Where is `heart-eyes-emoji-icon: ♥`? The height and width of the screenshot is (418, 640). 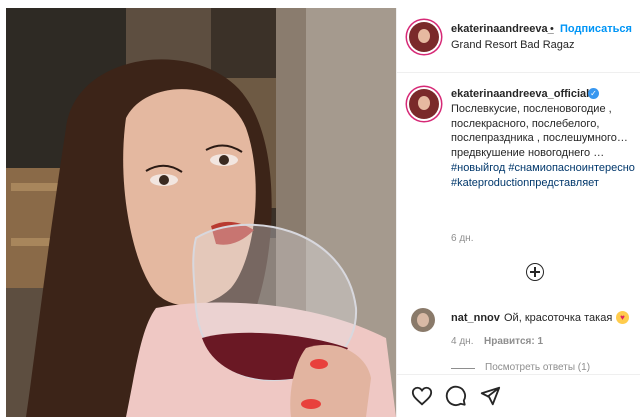
heart-eyes-emoji-icon: ♥ is located at coordinates (622, 317).